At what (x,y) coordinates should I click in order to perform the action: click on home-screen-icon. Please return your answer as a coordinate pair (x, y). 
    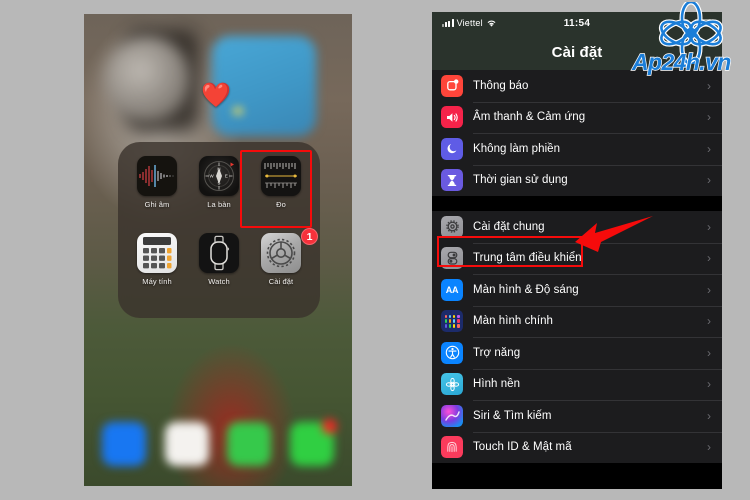
    Looking at the image, I should click on (452, 321).